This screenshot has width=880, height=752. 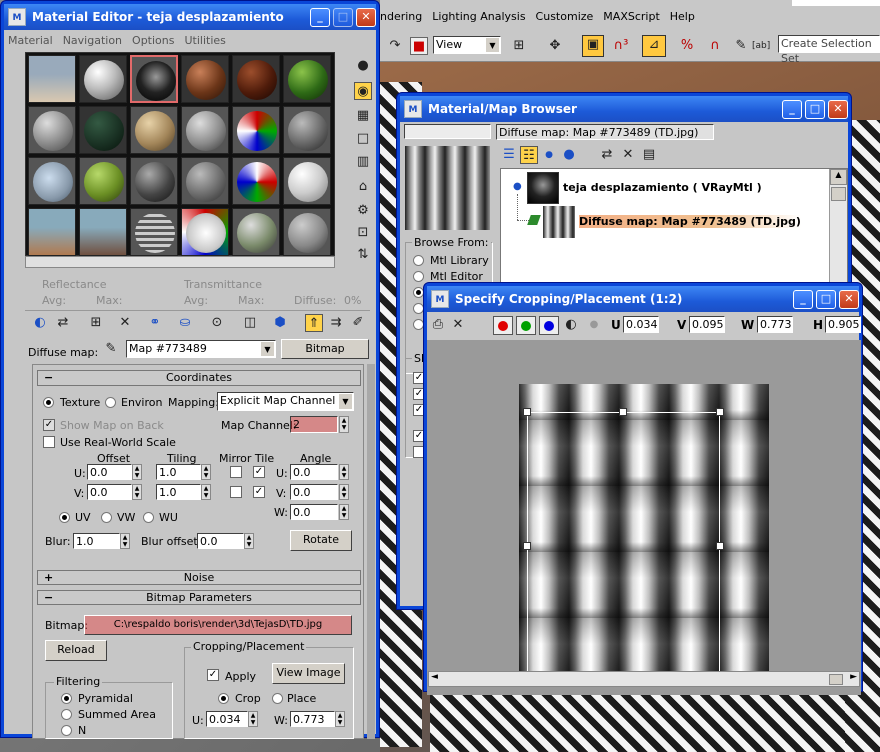 I want to click on clear-library-icon: ▤, so click(x=649, y=155).